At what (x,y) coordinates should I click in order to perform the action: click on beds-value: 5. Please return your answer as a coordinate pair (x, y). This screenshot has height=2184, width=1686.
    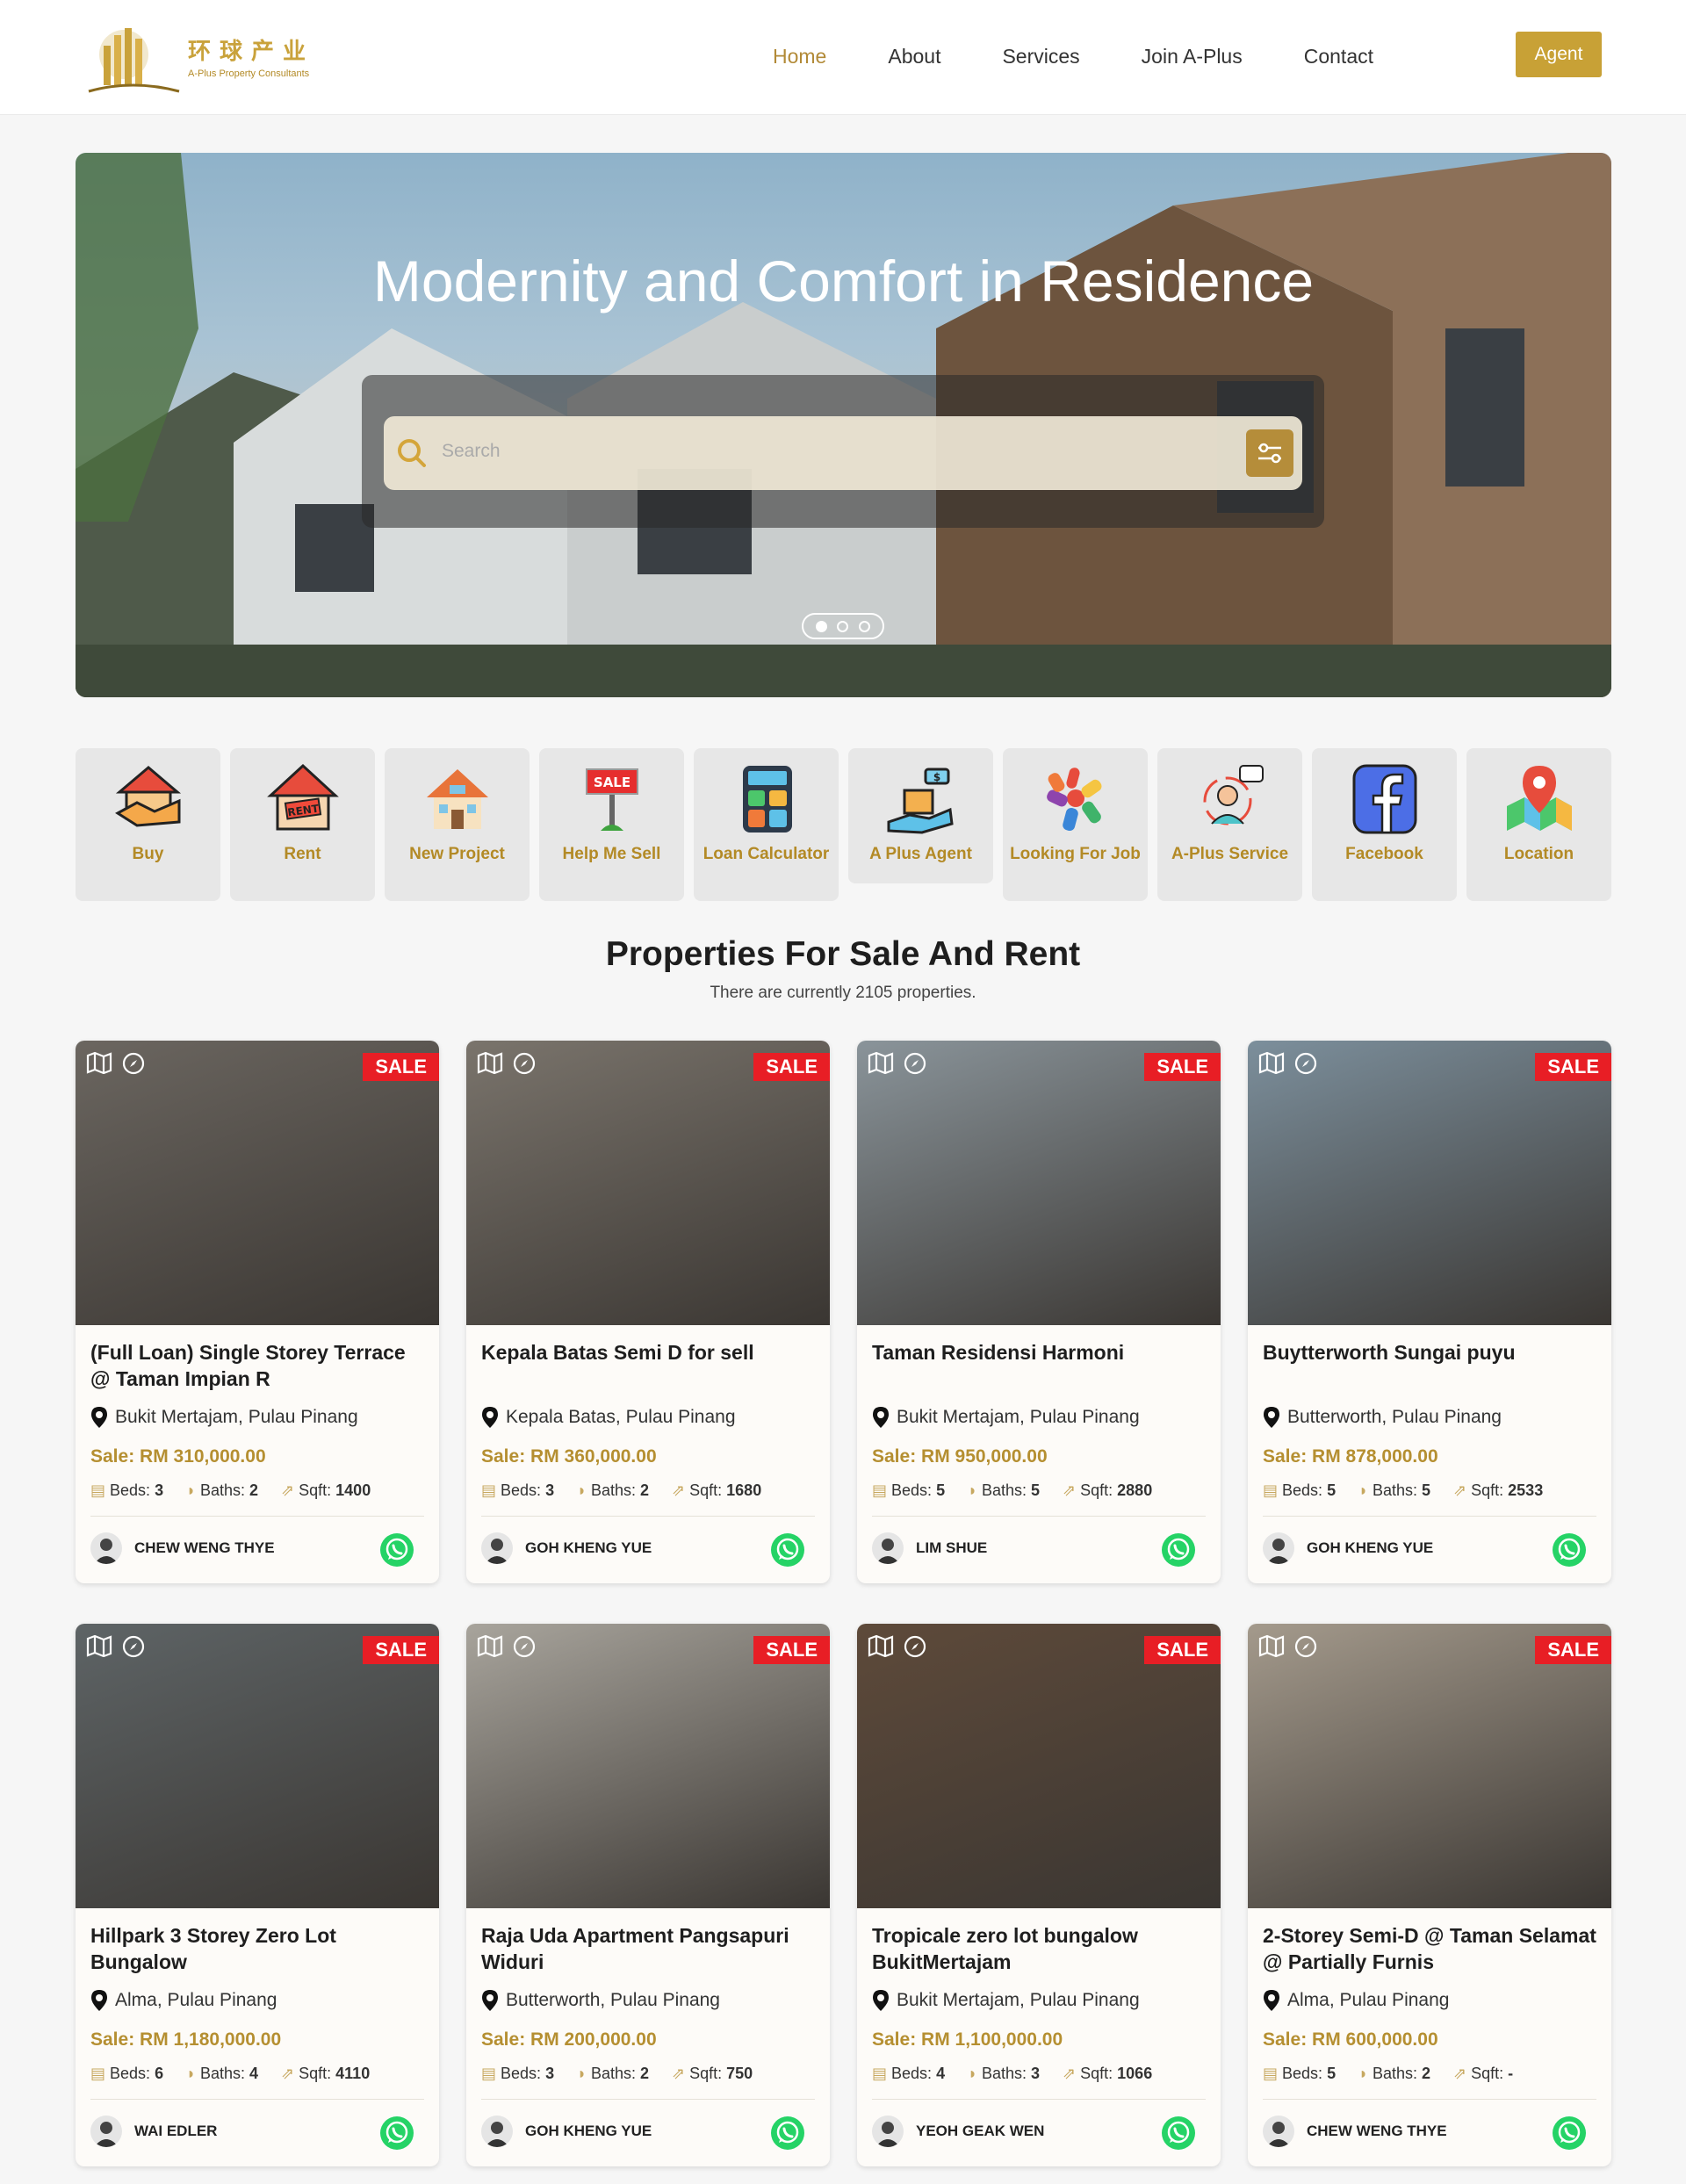
    Looking at the image, I should click on (1332, 1490).